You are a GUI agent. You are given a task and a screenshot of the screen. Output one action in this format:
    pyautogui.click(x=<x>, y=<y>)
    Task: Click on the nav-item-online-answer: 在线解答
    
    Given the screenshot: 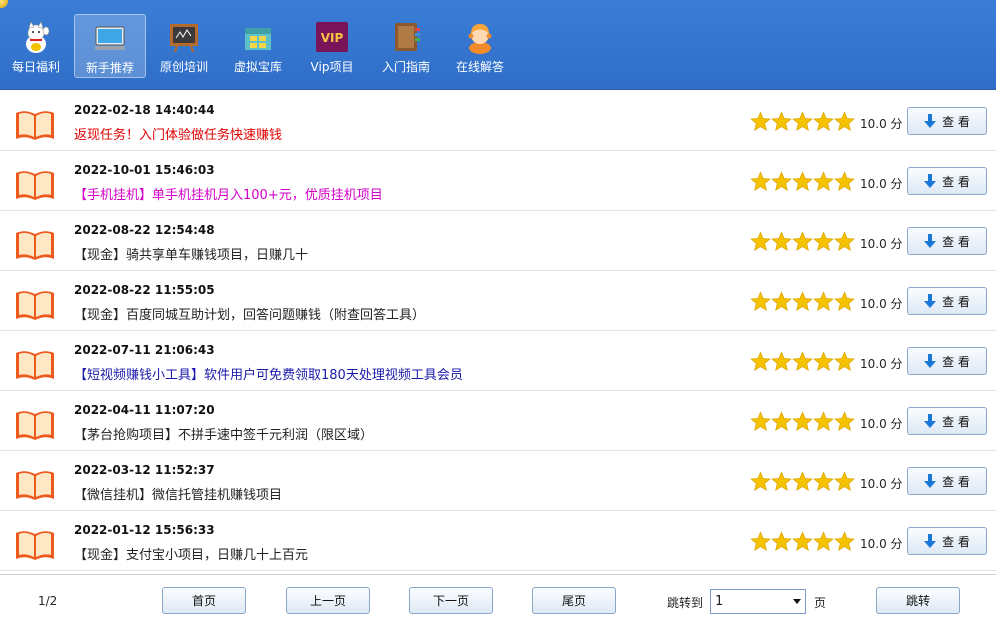 What is the action you would take?
    pyautogui.click(x=480, y=46)
    